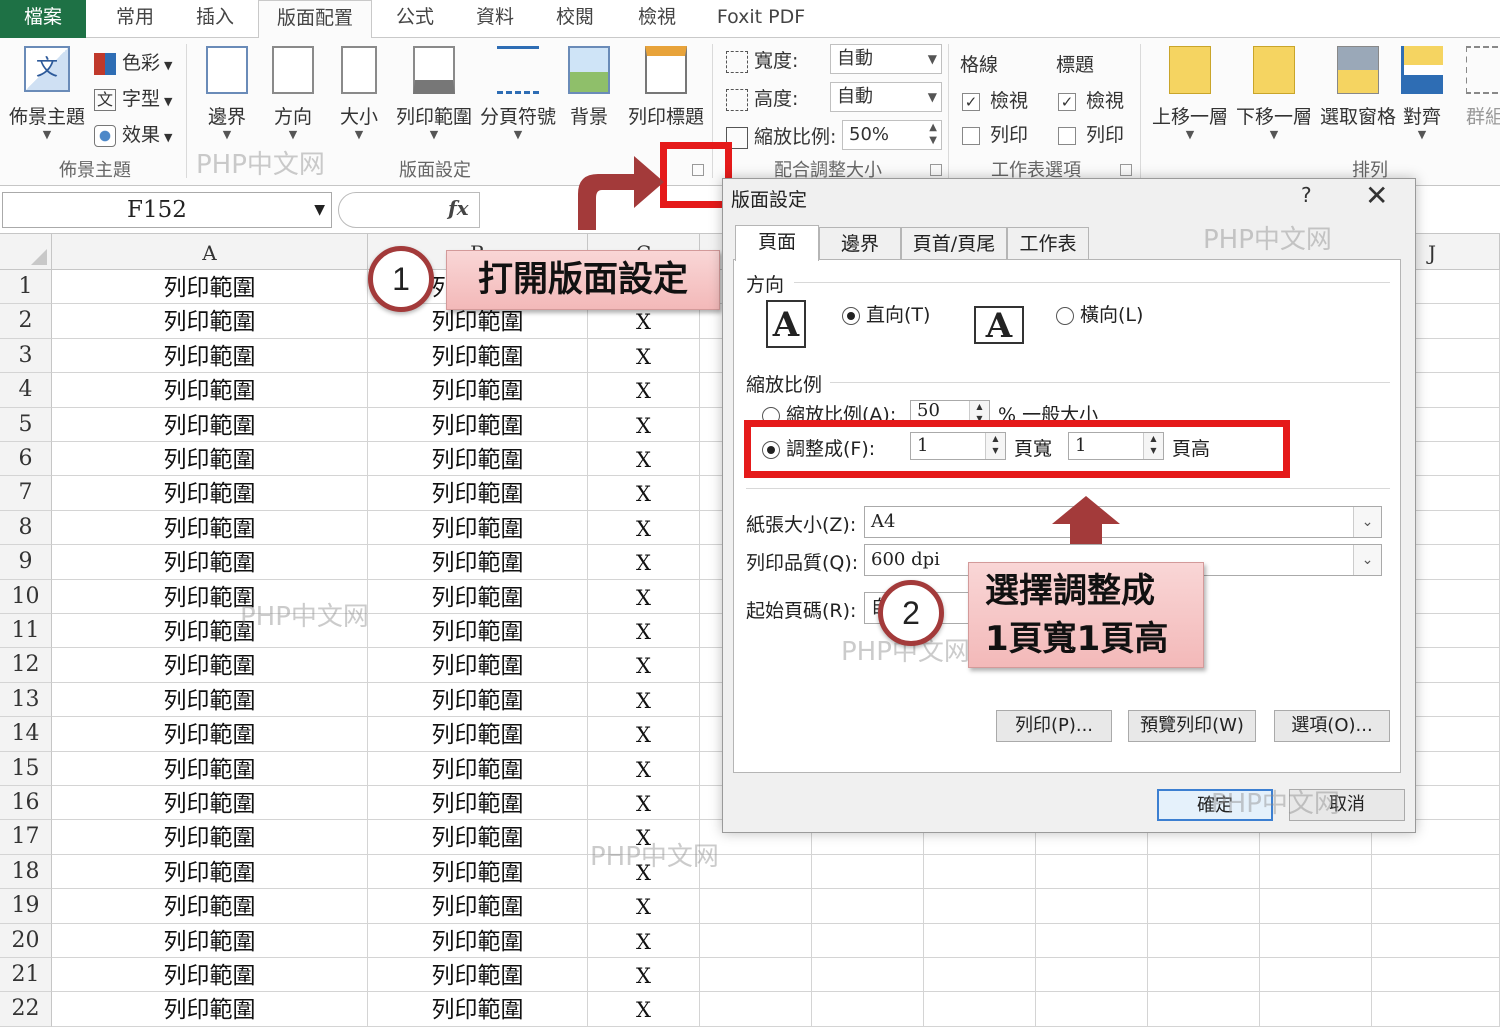 The width and height of the screenshot is (1500, 1028). I want to click on headings-view-checkbox: ✓ 檢視, so click(1091, 101).